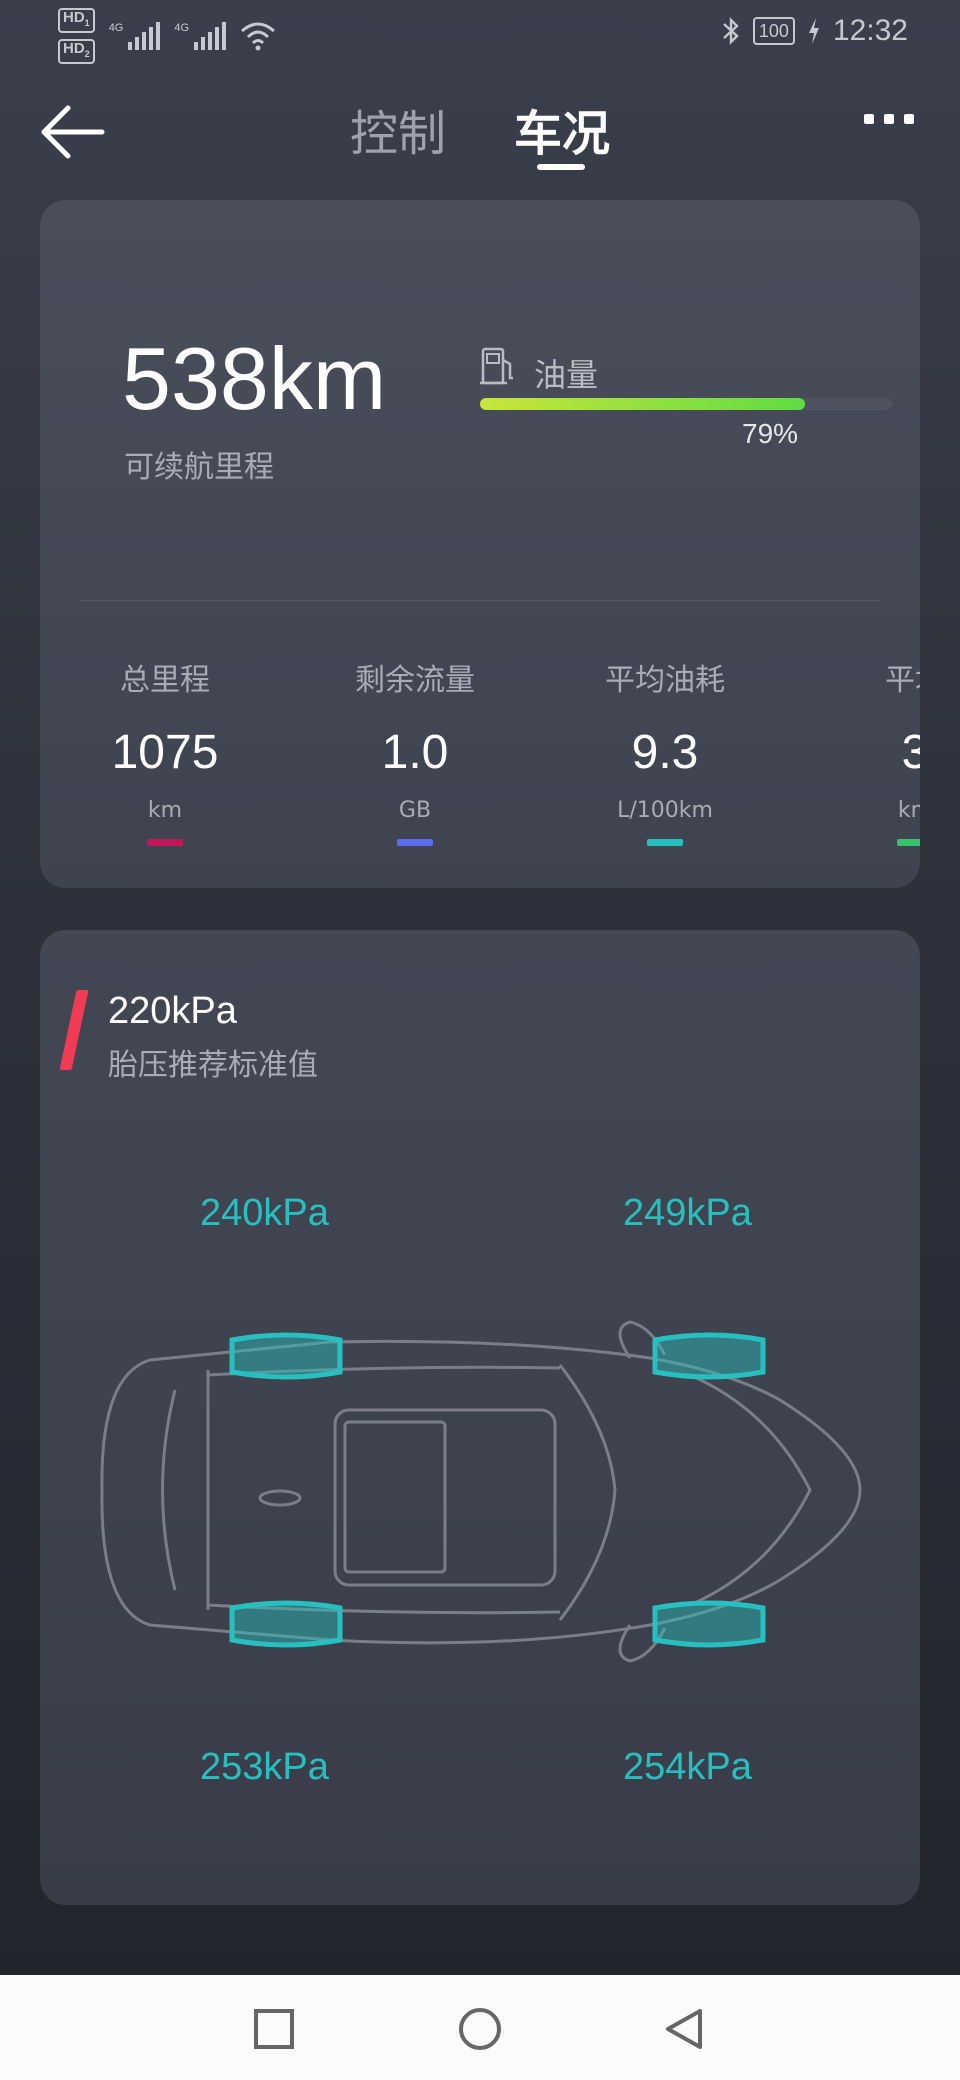  What do you see at coordinates (480, 32) in the screenshot?
I see `status-bar: HD1 HD2 4G 4G 100 12:32` at bounding box center [480, 32].